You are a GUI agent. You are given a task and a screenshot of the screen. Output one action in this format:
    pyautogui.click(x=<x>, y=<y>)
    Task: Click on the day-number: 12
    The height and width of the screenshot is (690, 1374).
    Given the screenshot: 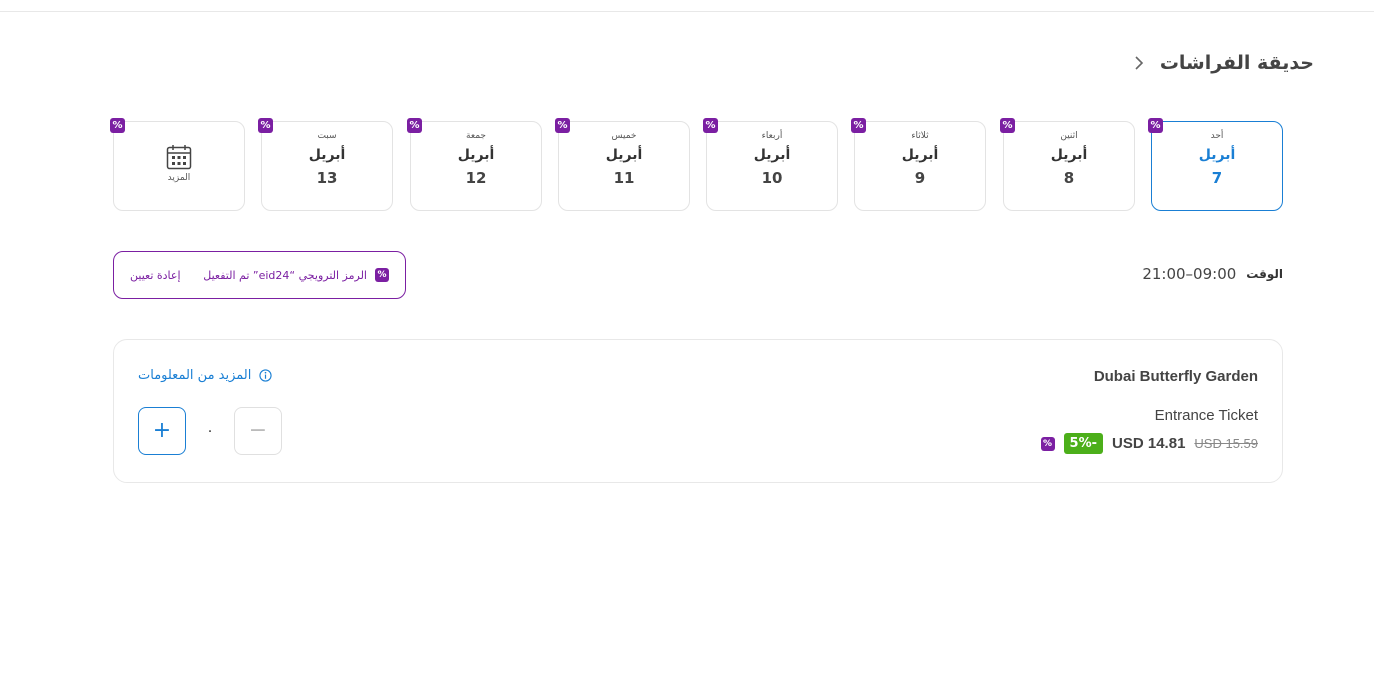 What is the action you would take?
    pyautogui.click(x=476, y=178)
    